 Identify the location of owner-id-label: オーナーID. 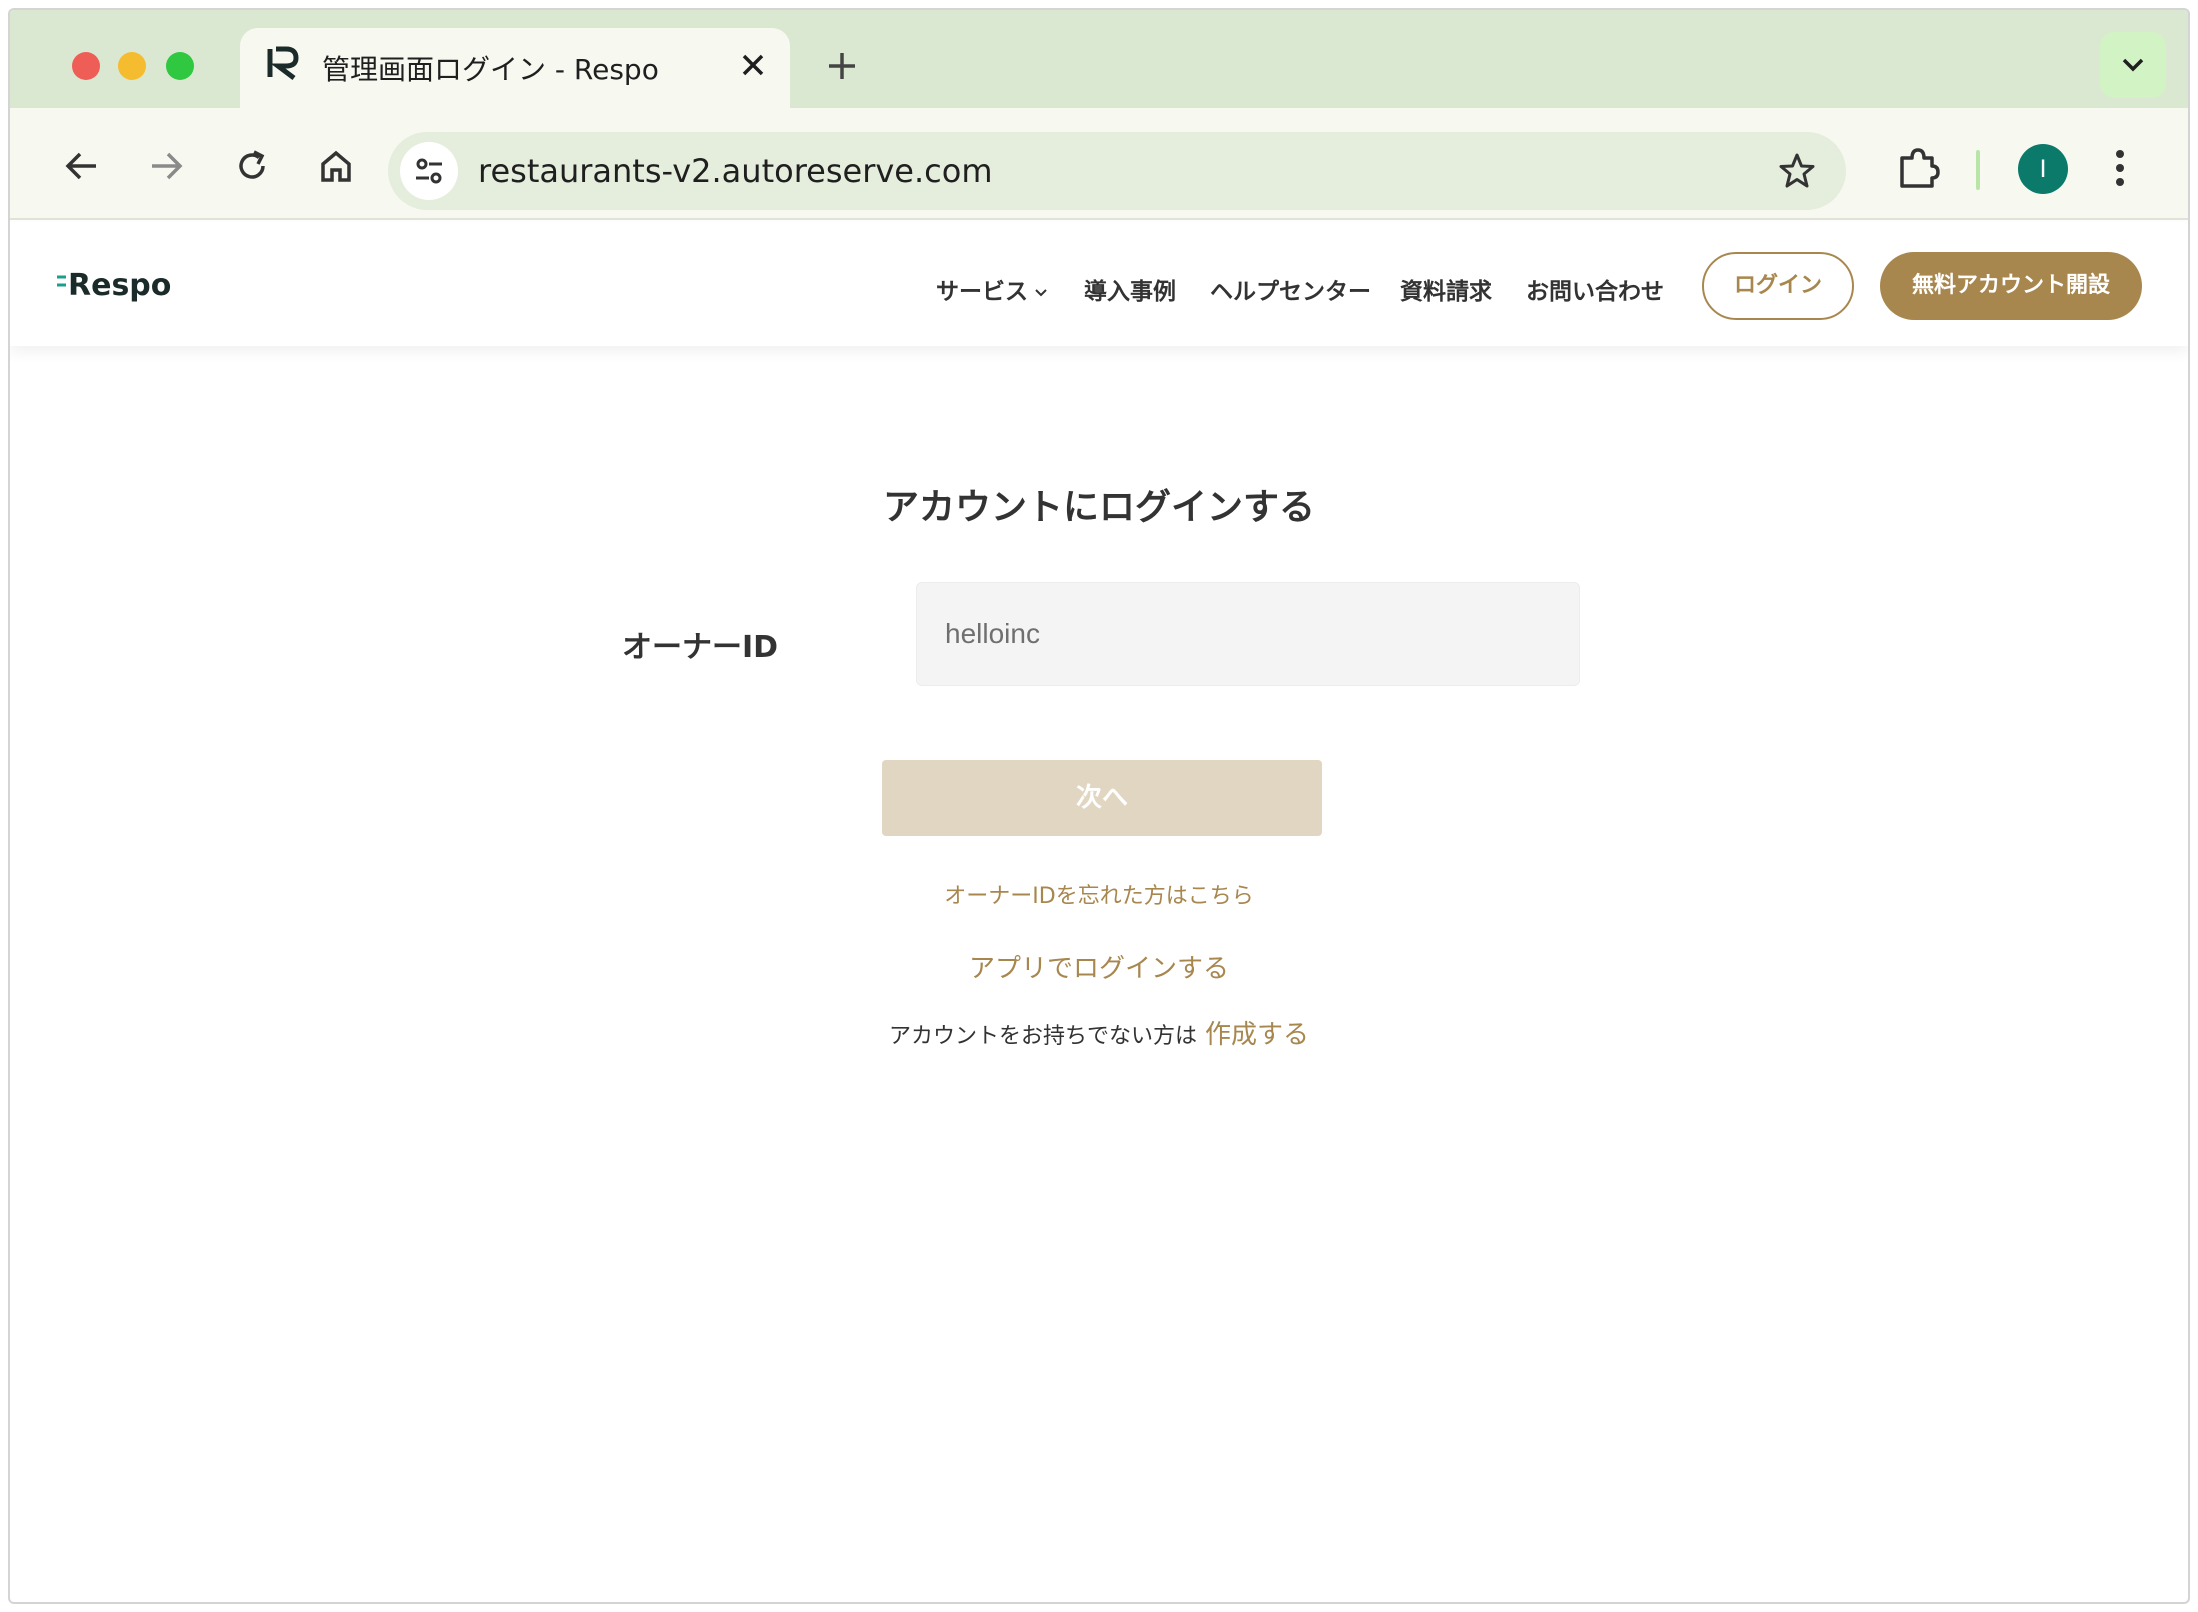
(700, 647).